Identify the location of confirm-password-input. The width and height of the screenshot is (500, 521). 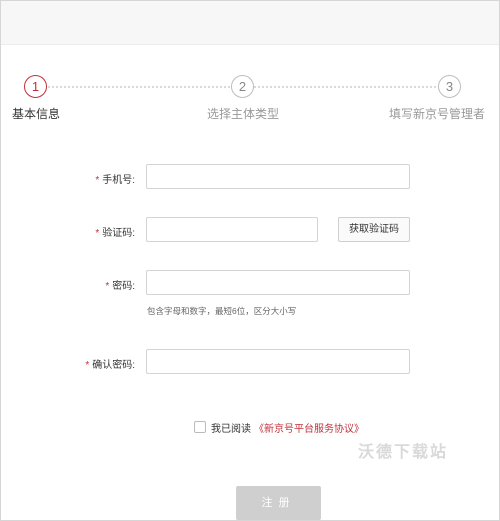
(278, 361).